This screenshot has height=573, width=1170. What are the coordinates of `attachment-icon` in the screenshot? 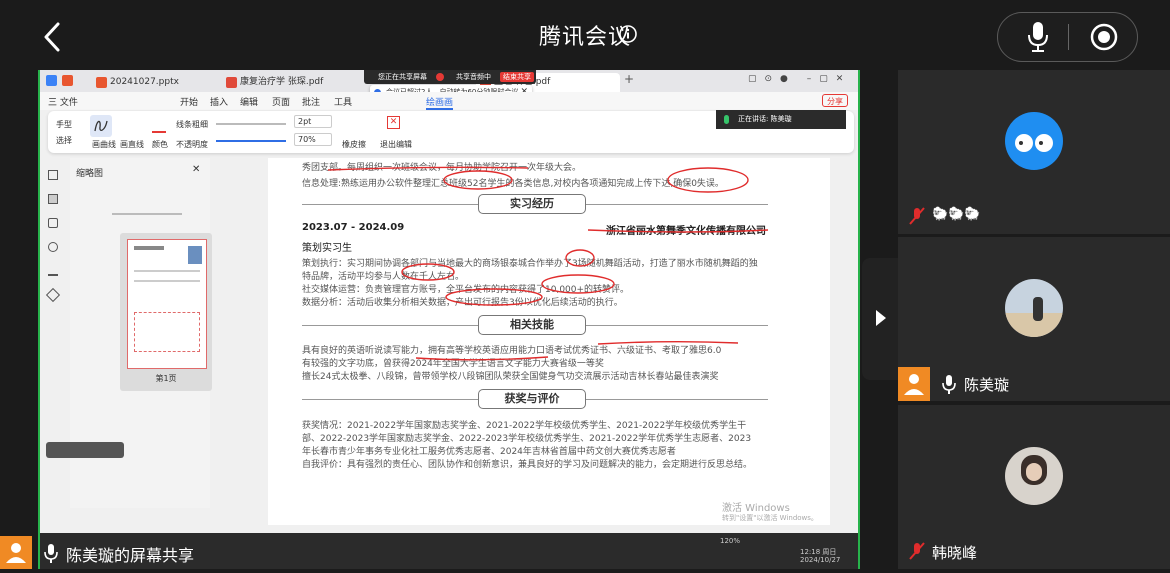 It's located at (53, 247).